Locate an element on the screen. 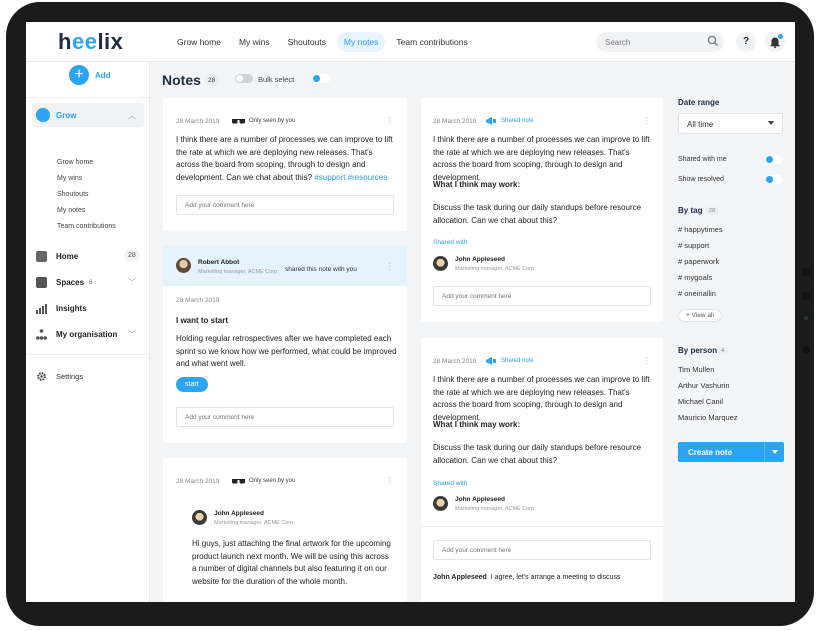  sidebar-subitem-my-wins: My wins is located at coordinates (69, 178).